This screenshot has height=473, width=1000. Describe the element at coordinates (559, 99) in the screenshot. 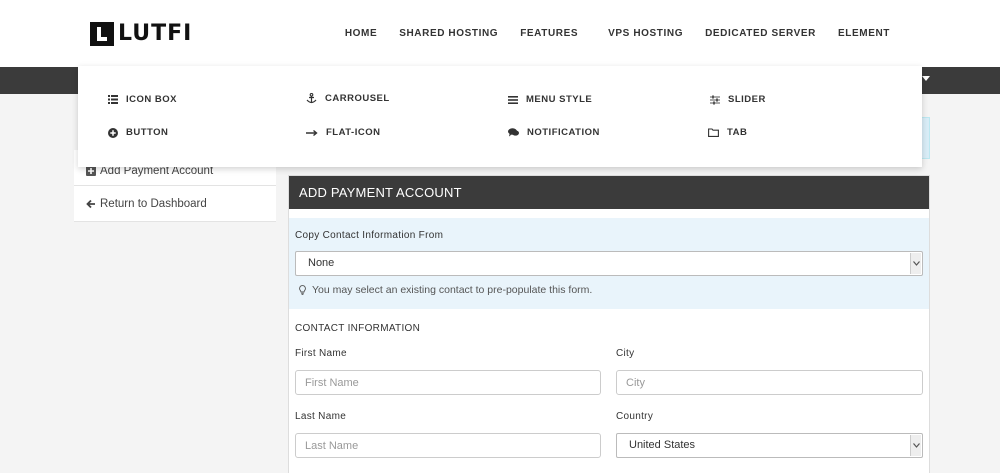

I see `menu-item-label: MENU STYLE` at that location.